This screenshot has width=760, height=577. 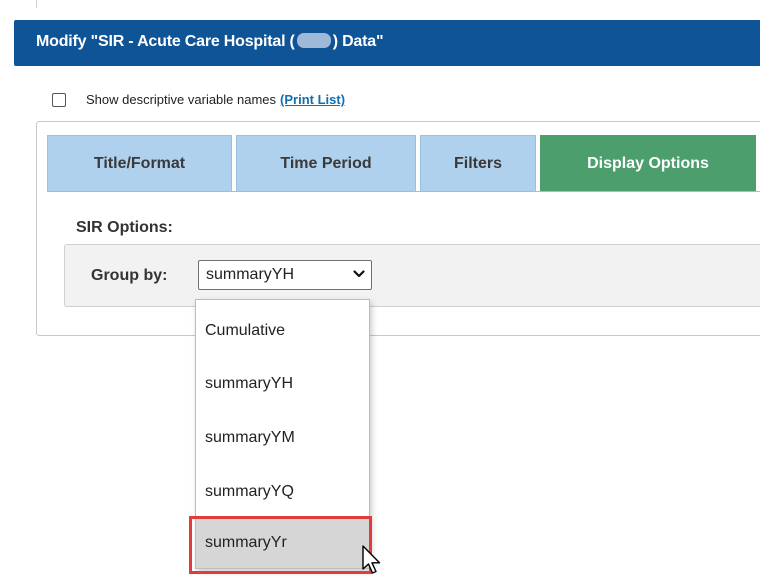 What do you see at coordinates (181, 99) in the screenshot?
I see `descriptive-names-text: Show descriptive variable names` at bounding box center [181, 99].